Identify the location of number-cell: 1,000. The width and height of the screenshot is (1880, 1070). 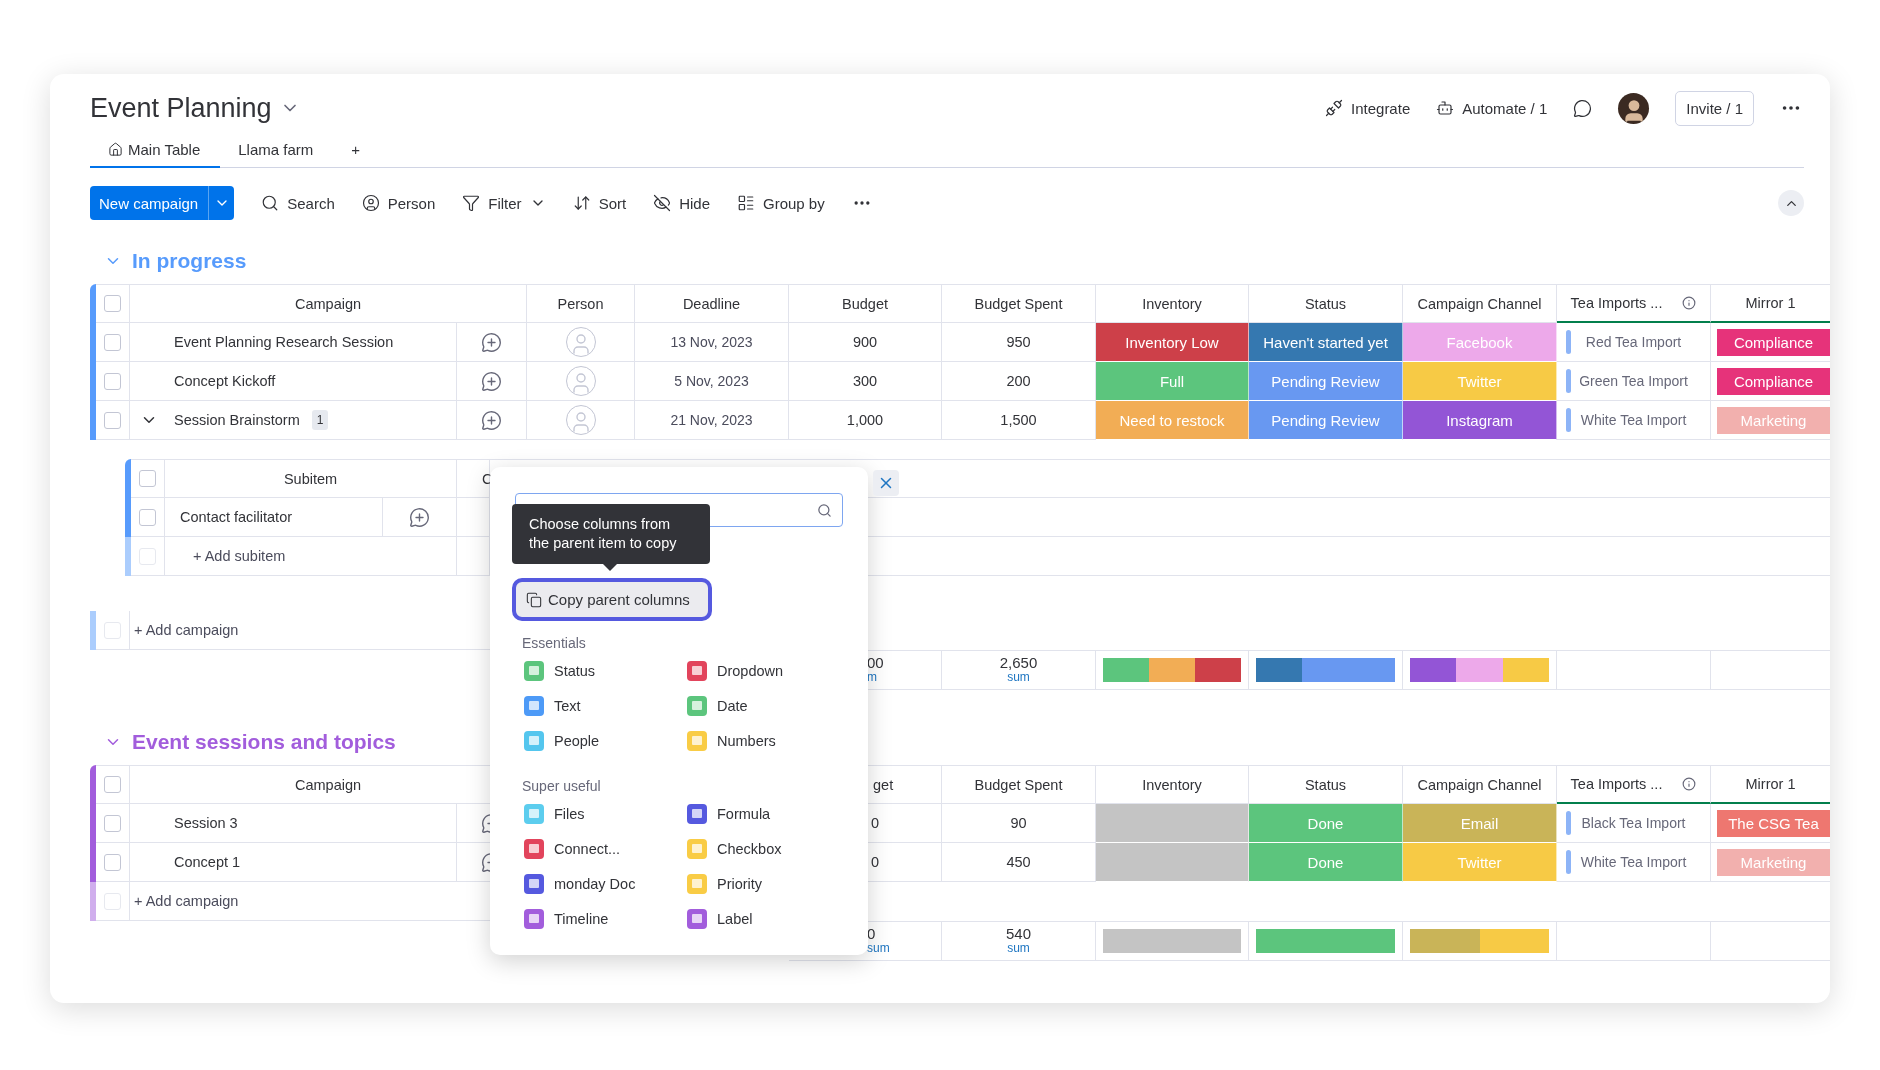
(865, 420).